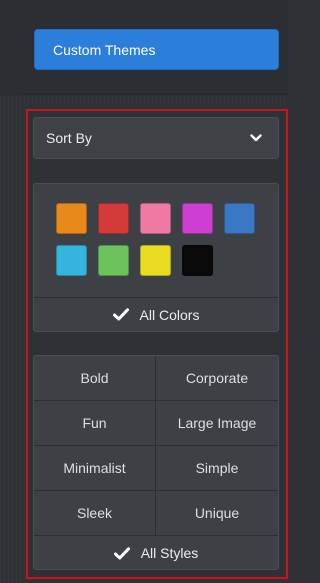 The height and width of the screenshot is (583, 320). Describe the element at coordinates (104, 49) in the screenshot. I see `custom-themes-label: Custom Themes` at that location.